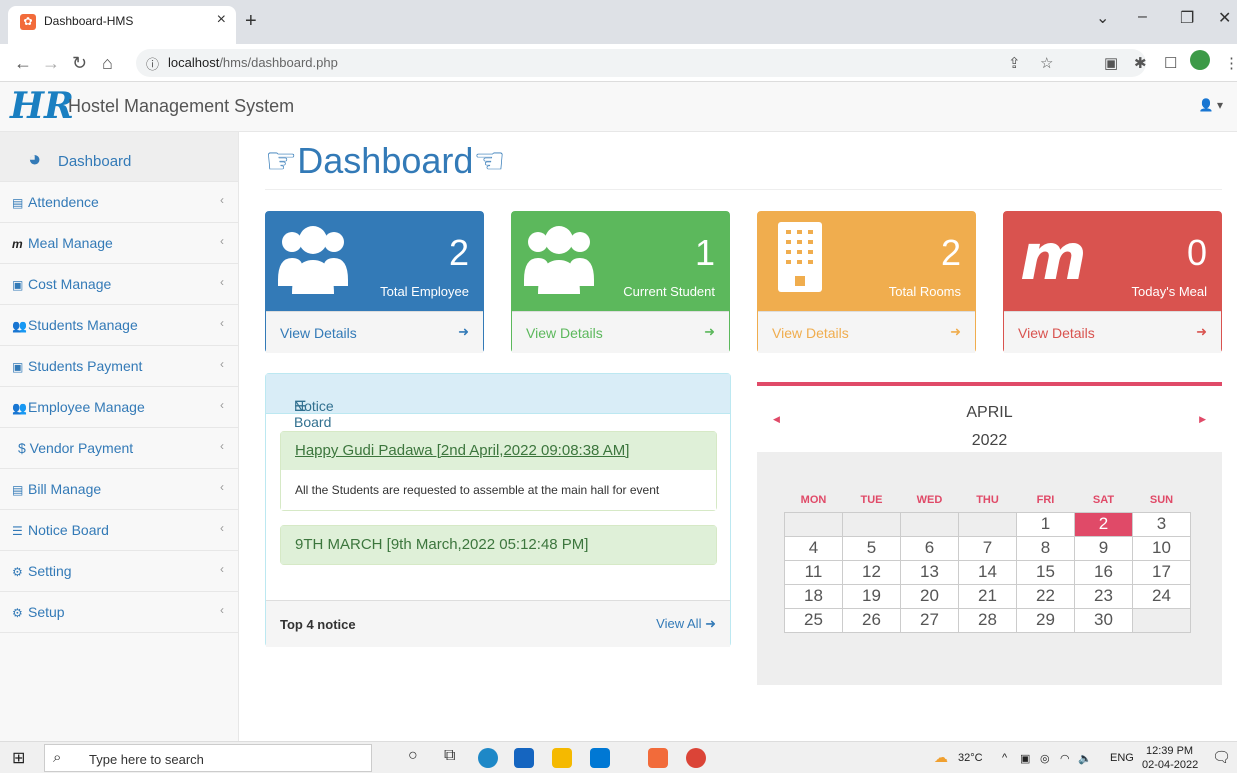  I want to click on app-brand: Hostel Management System, so click(181, 106).